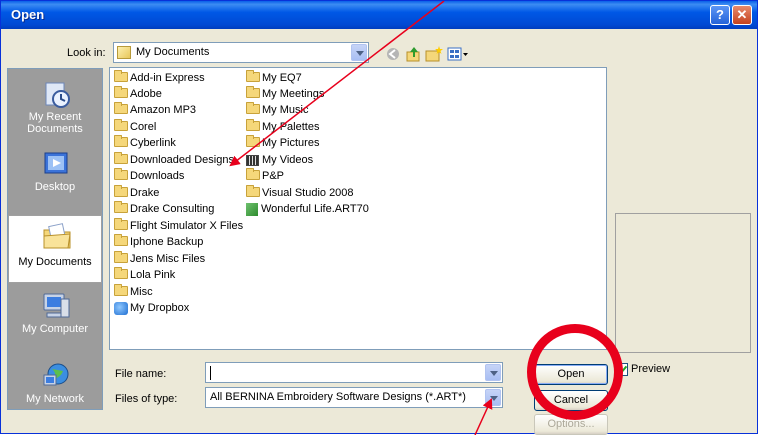 The height and width of the screenshot is (435, 758). What do you see at coordinates (56, 305) in the screenshot?
I see `my-computer-icon` at bounding box center [56, 305].